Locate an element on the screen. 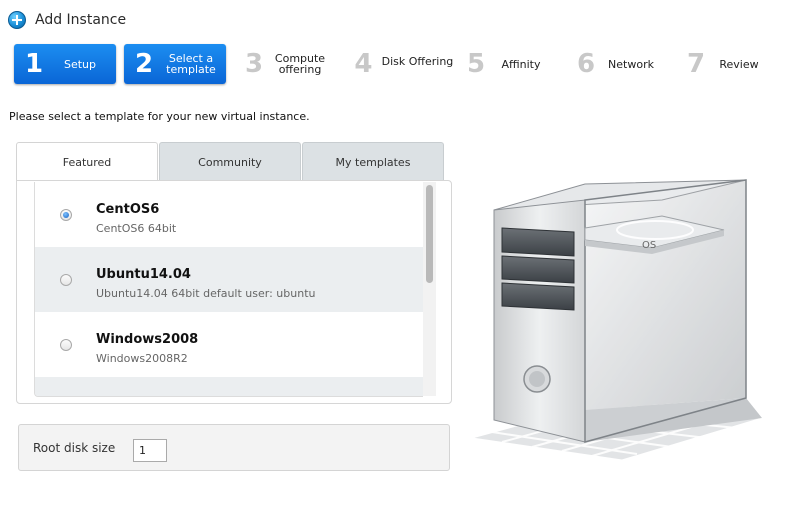 This screenshot has width=800, height=519. template-name: Windows2008 is located at coordinates (147, 339).